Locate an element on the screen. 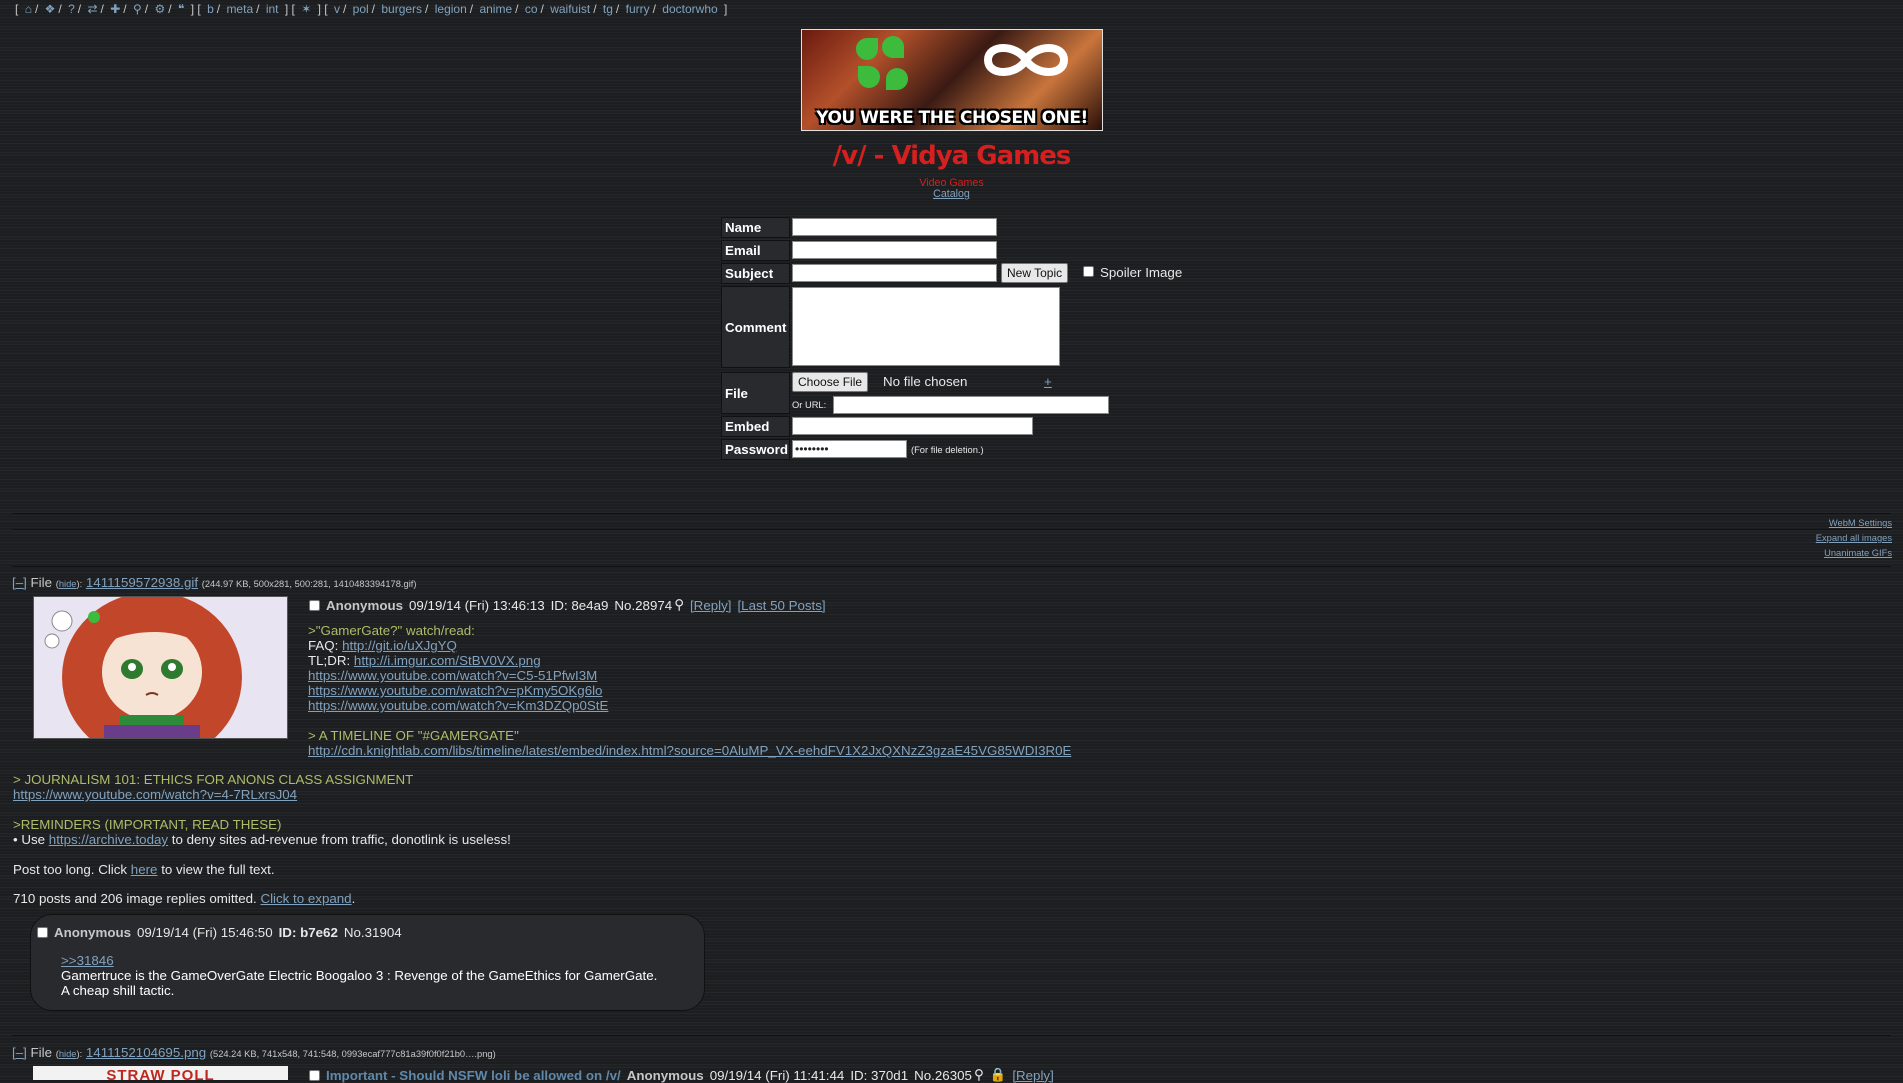  tldr-link: http://i.imgur.com/StBV0VX.png is located at coordinates (447, 660).